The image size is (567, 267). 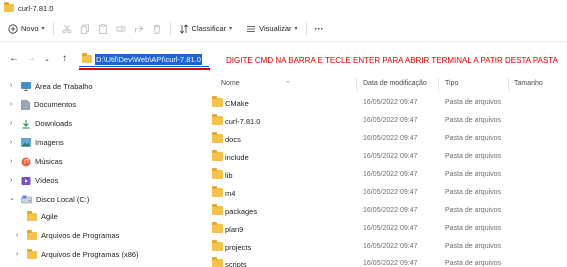 What do you see at coordinates (80, 235) in the screenshot?
I see `sidebar-item-label: Arquivos de Programas` at bounding box center [80, 235].